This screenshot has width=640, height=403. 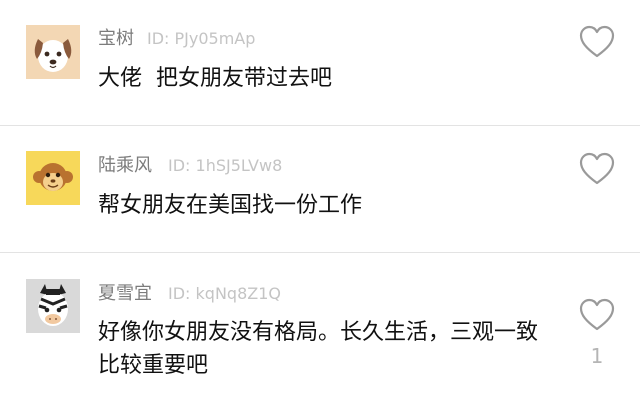 I want to click on user-id: ID: PJy05mAp, so click(x=201, y=38).